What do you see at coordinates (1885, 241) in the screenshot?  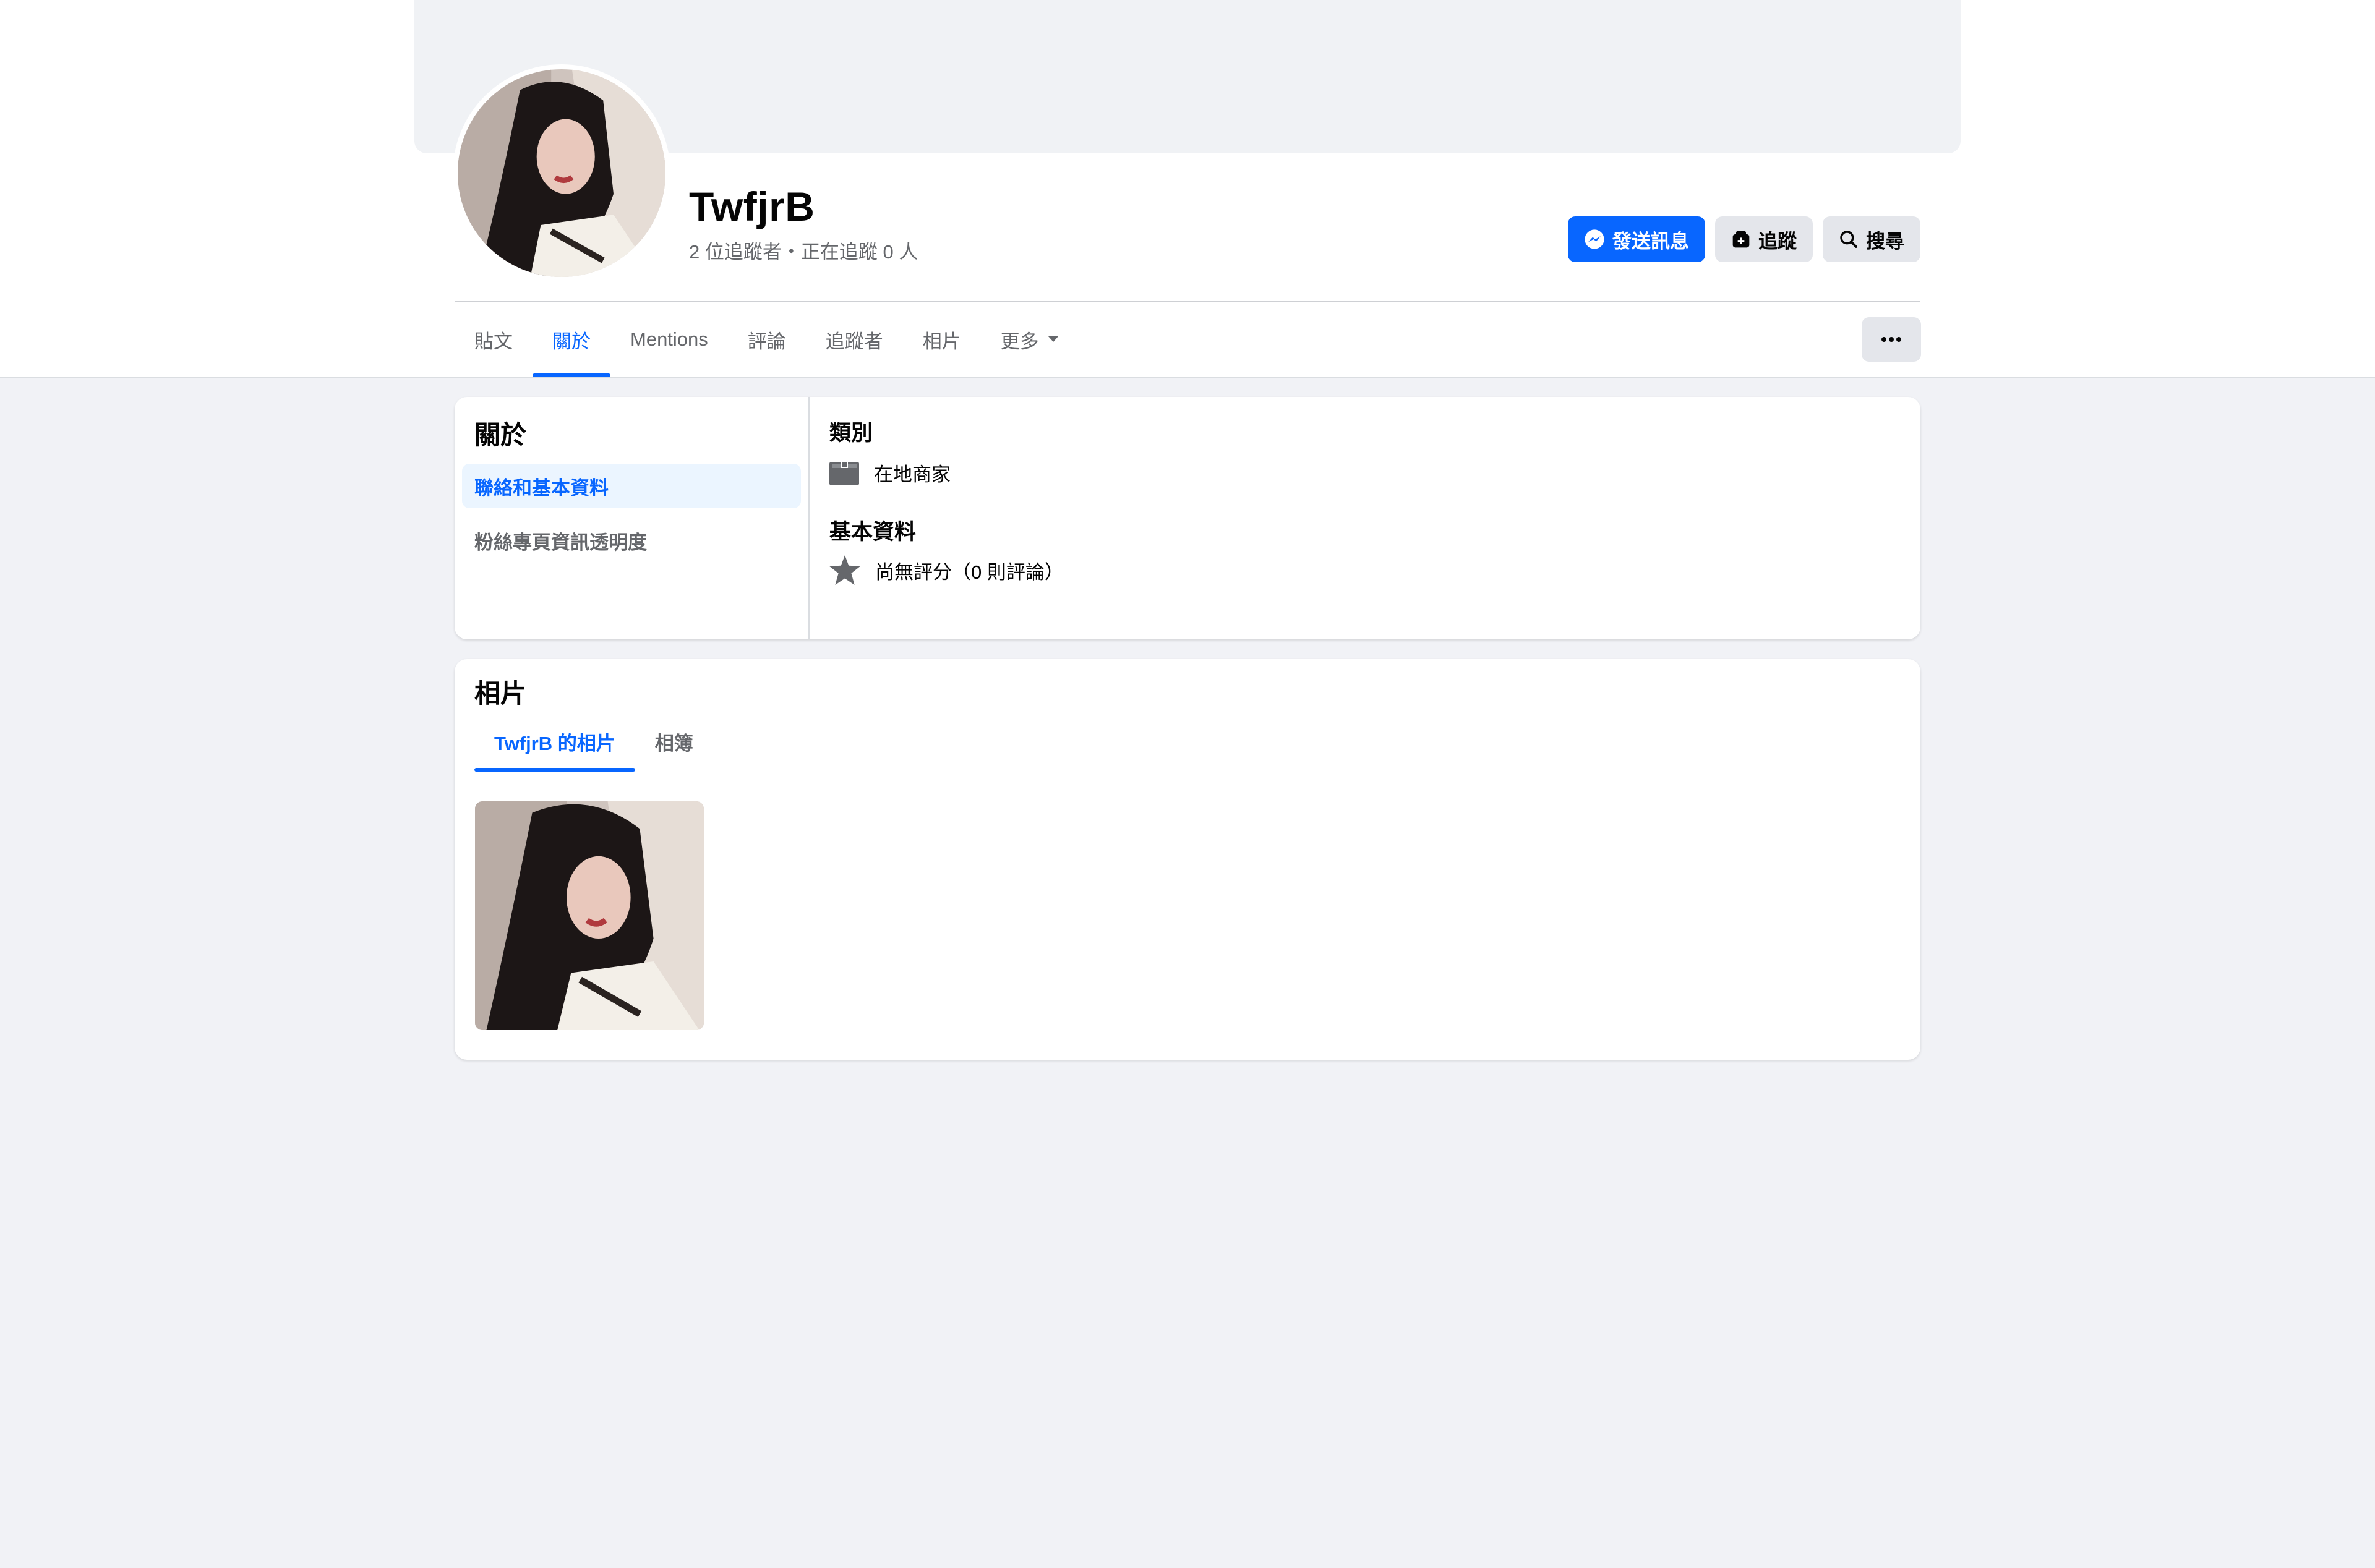 I see `search-label: 搜尋` at bounding box center [1885, 241].